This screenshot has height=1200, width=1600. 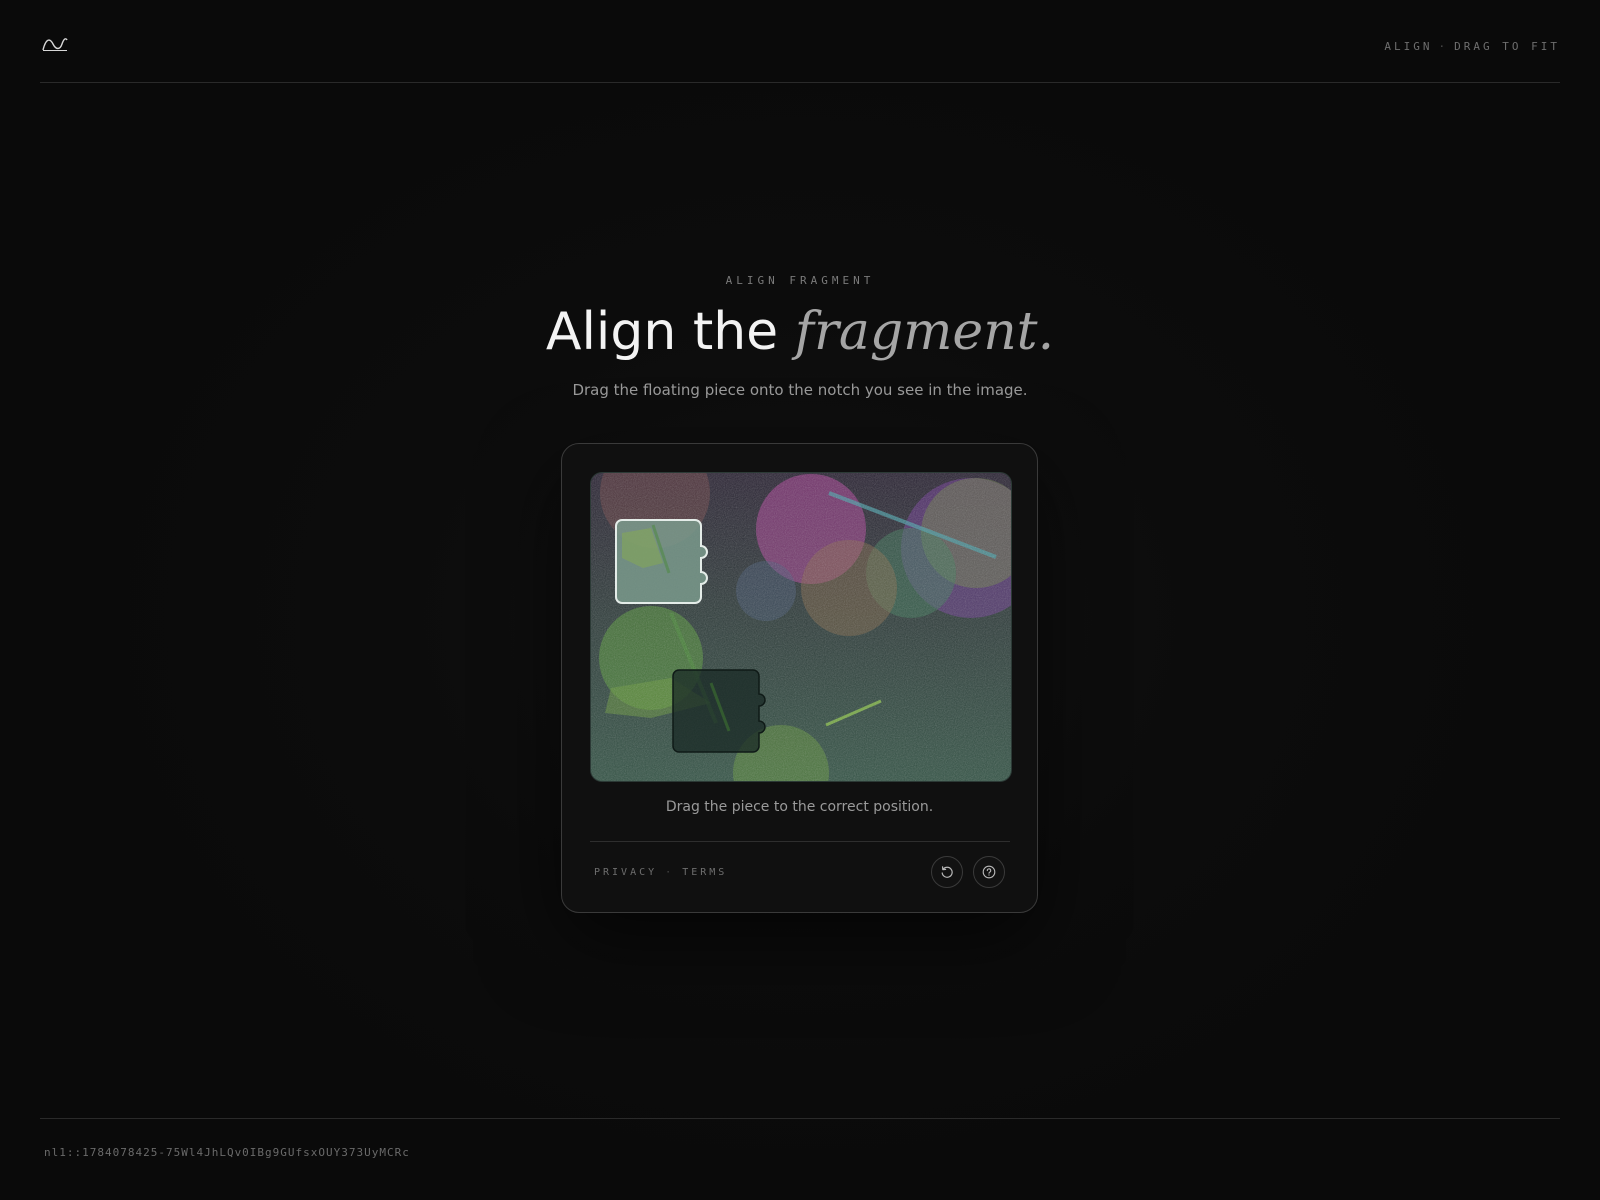 What do you see at coordinates (662, 332) in the screenshot?
I see `title-plain: Align the` at bounding box center [662, 332].